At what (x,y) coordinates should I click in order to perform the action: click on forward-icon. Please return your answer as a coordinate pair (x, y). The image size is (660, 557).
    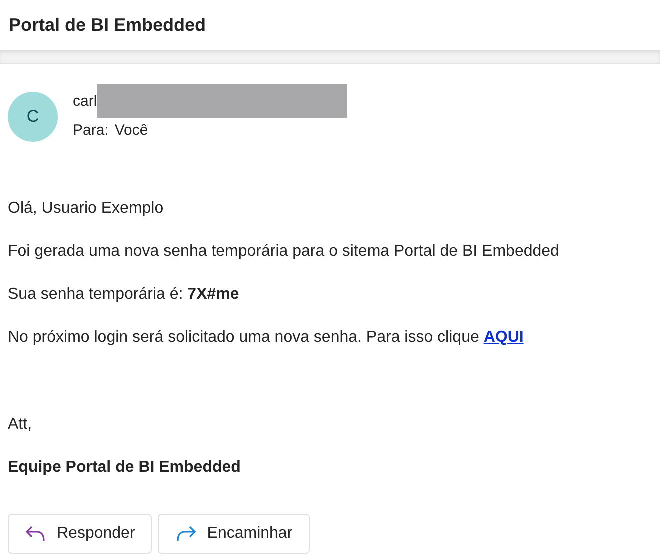
    Looking at the image, I should click on (186, 534).